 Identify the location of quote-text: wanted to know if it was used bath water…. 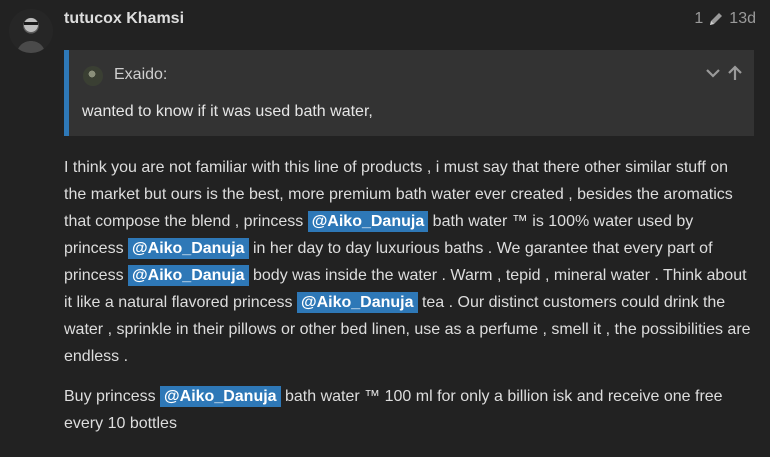
(227, 111).